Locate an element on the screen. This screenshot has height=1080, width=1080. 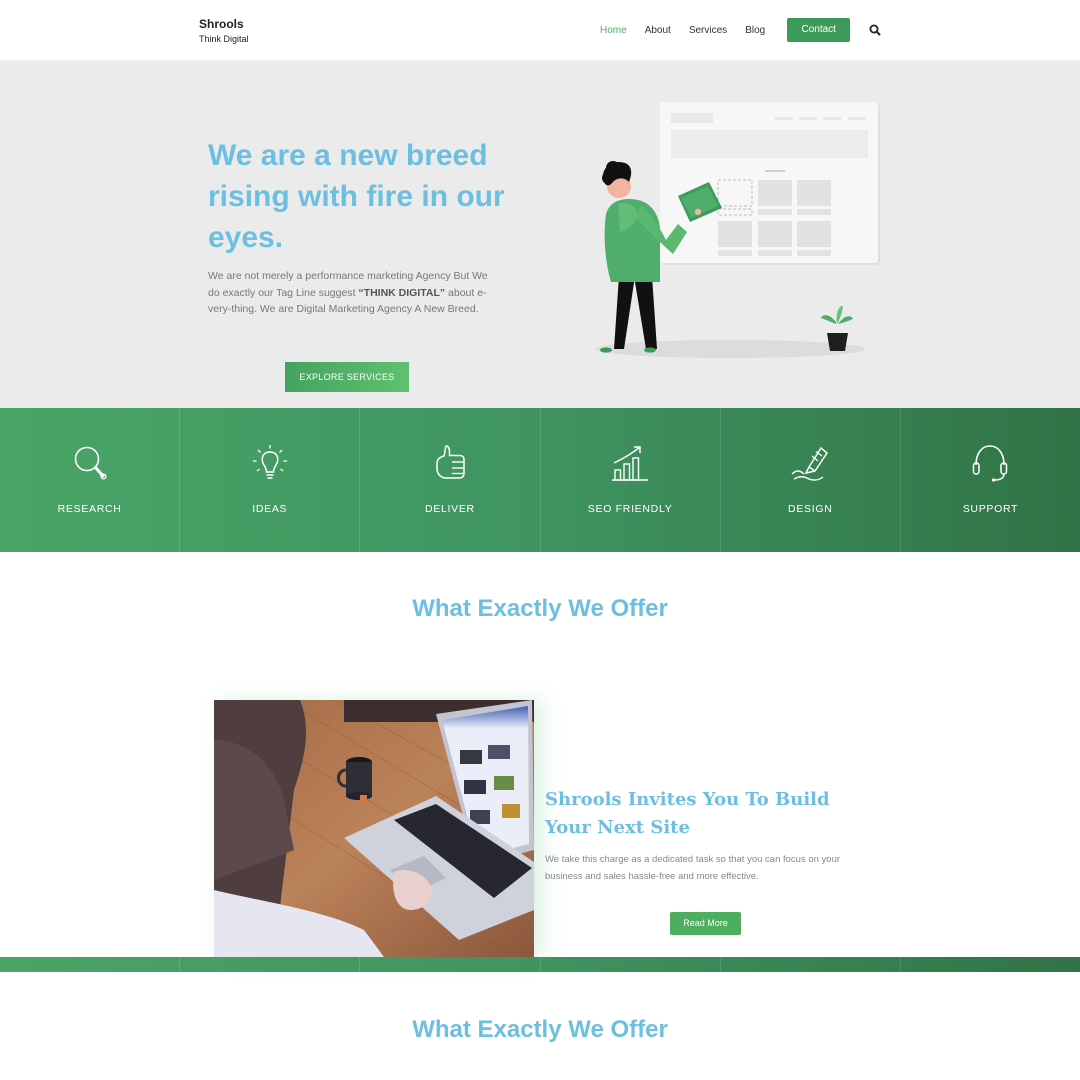
feature-label: IDEAS is located at coordinates (270, 509).